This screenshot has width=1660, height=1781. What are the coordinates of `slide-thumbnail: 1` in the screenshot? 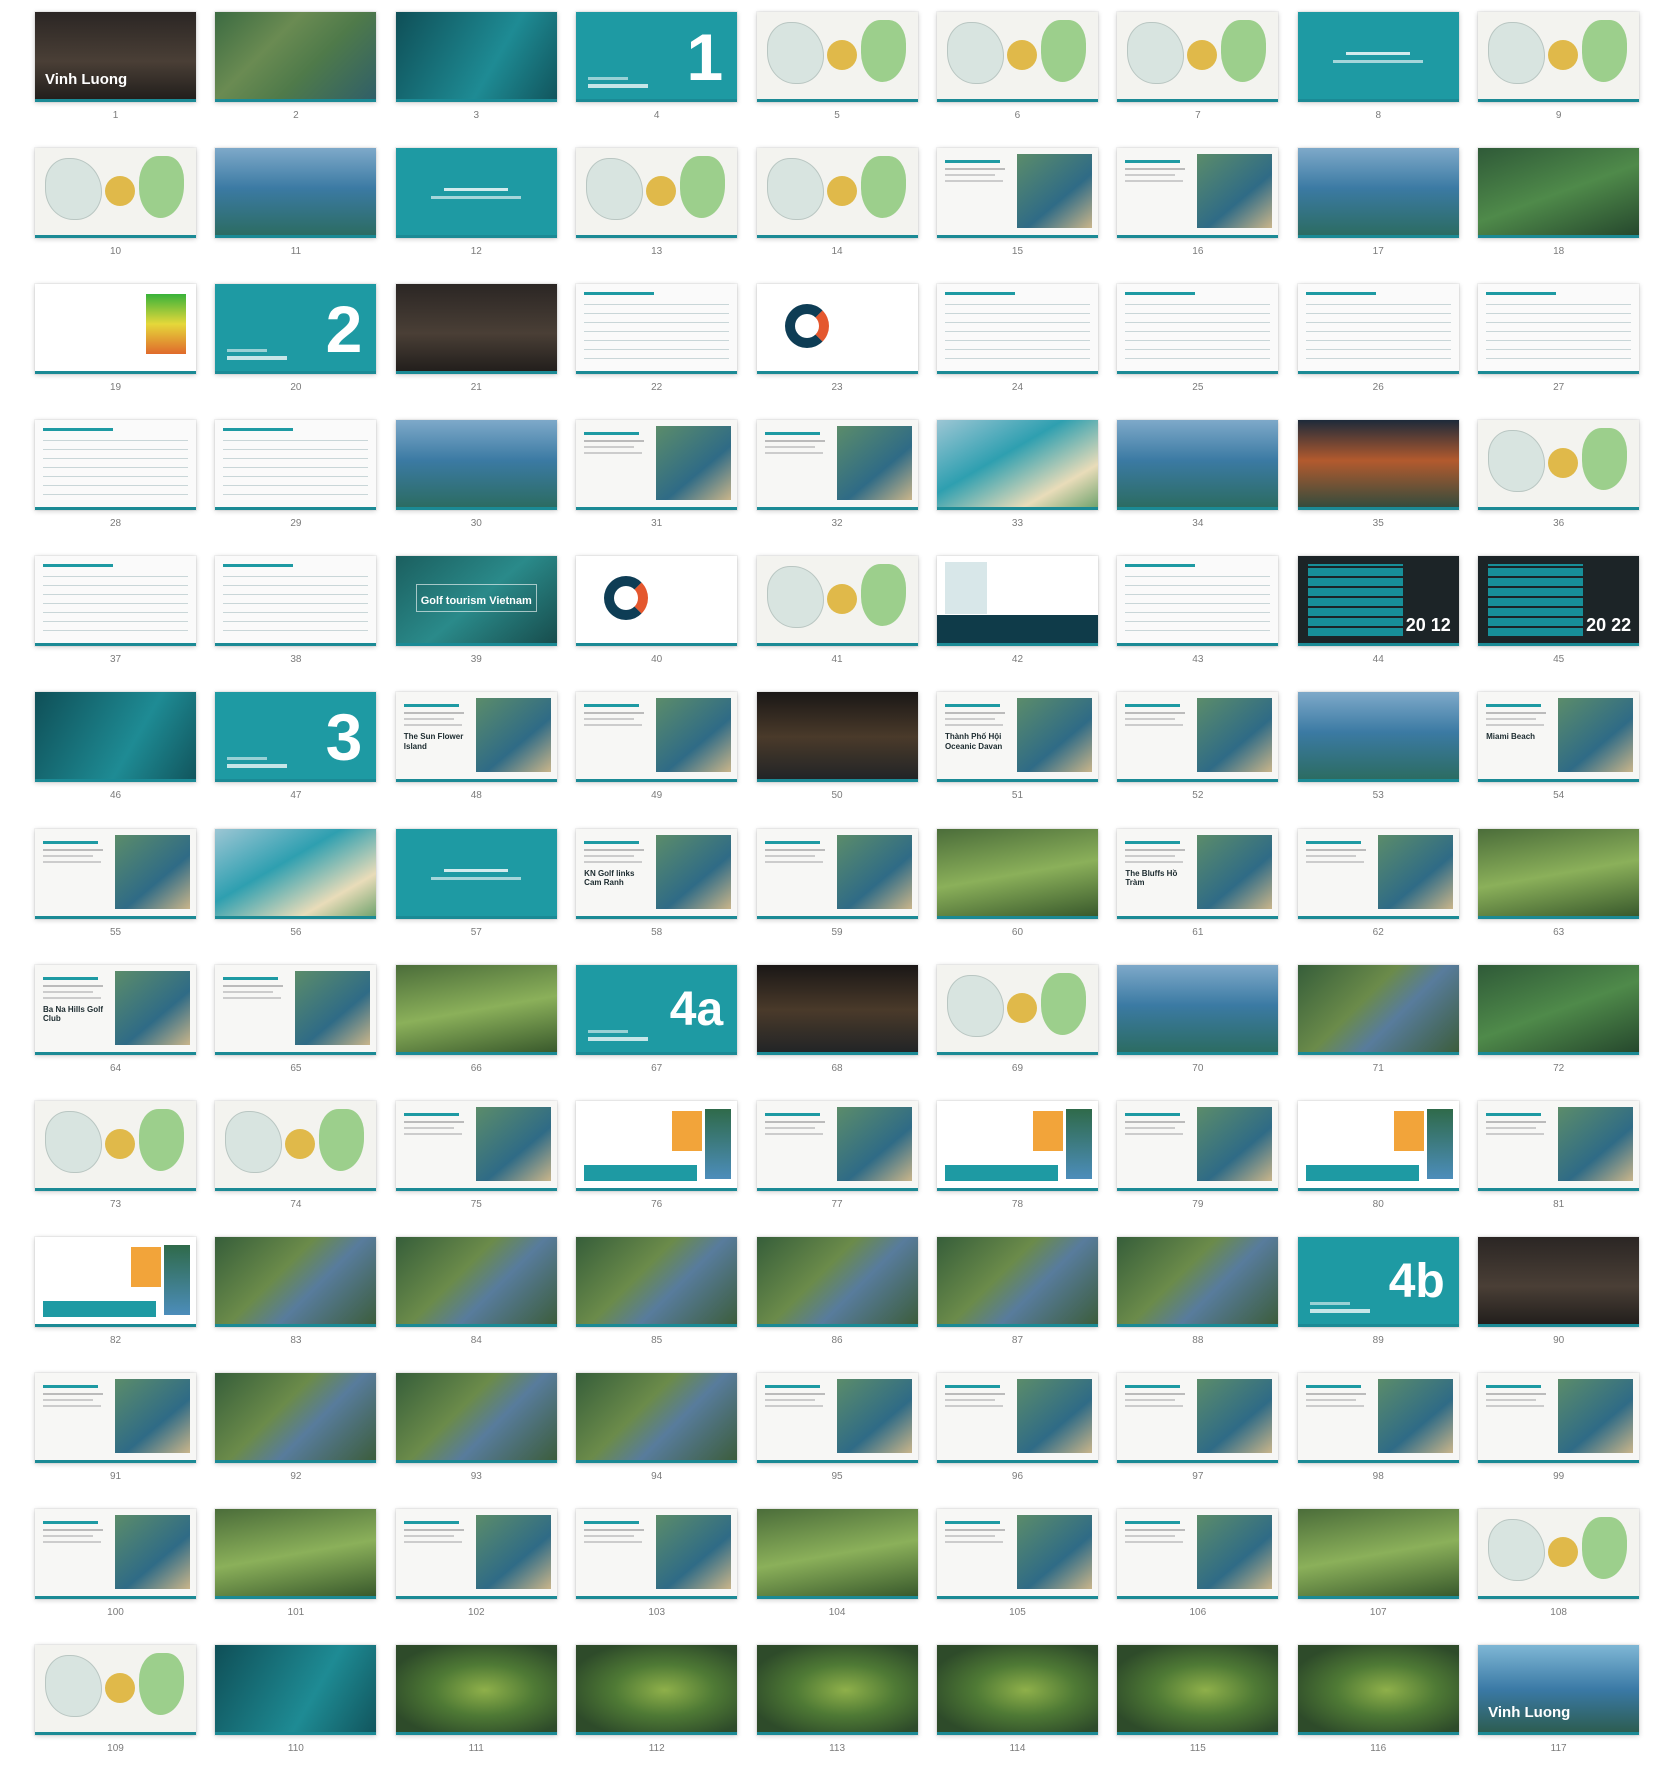 It's located at (657, 57).